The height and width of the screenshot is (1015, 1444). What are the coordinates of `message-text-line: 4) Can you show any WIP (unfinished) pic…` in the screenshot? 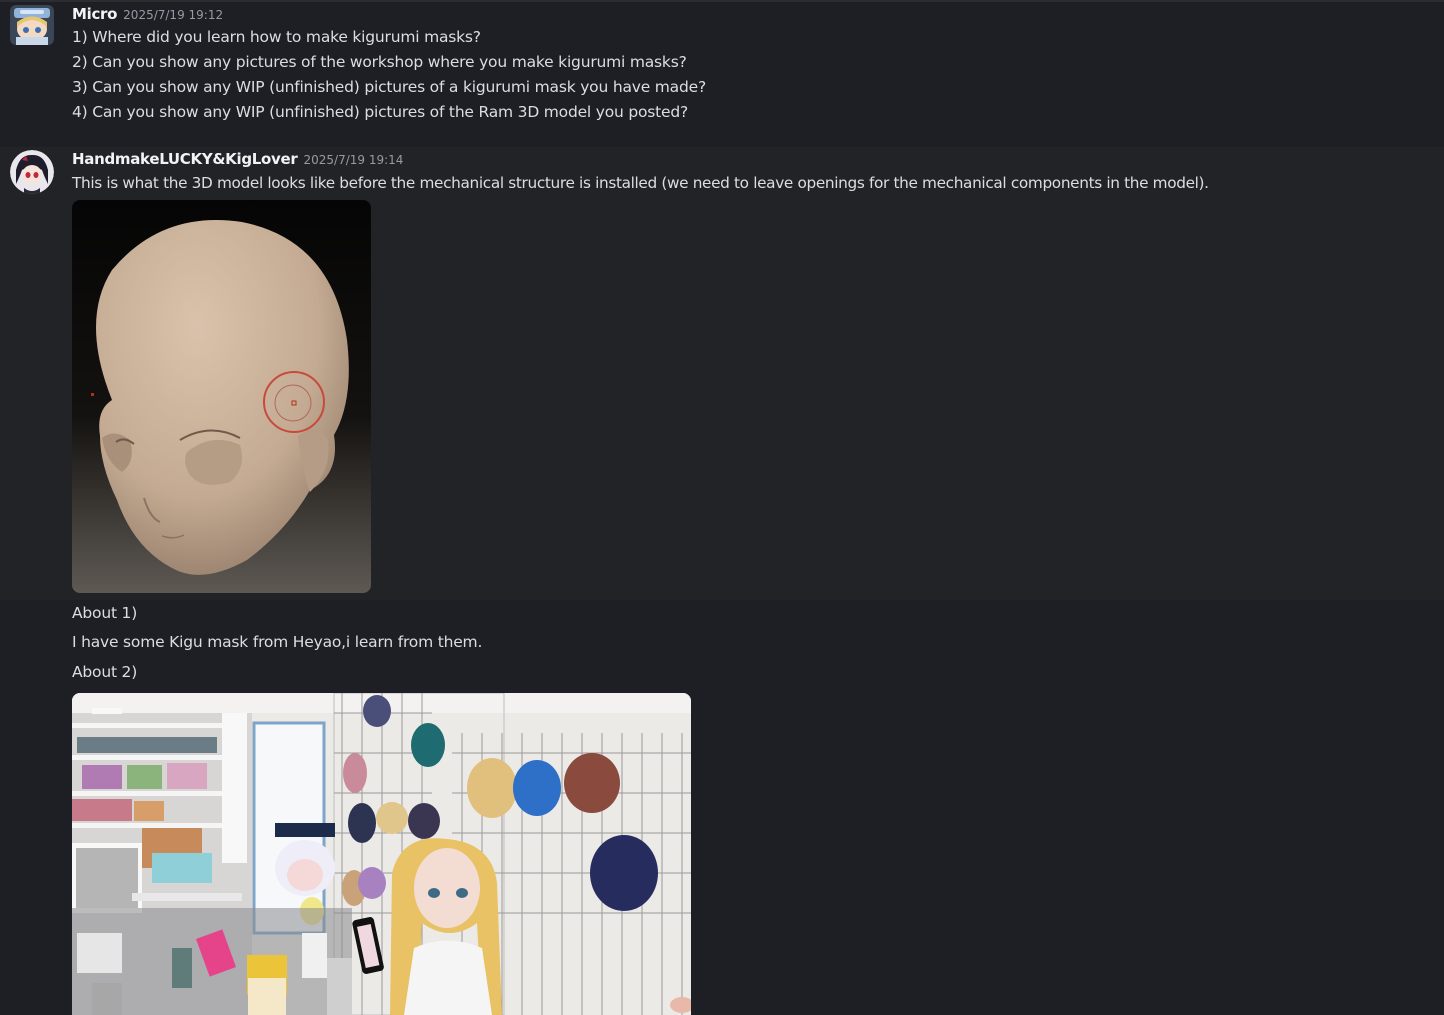 It's located at (380, 112).